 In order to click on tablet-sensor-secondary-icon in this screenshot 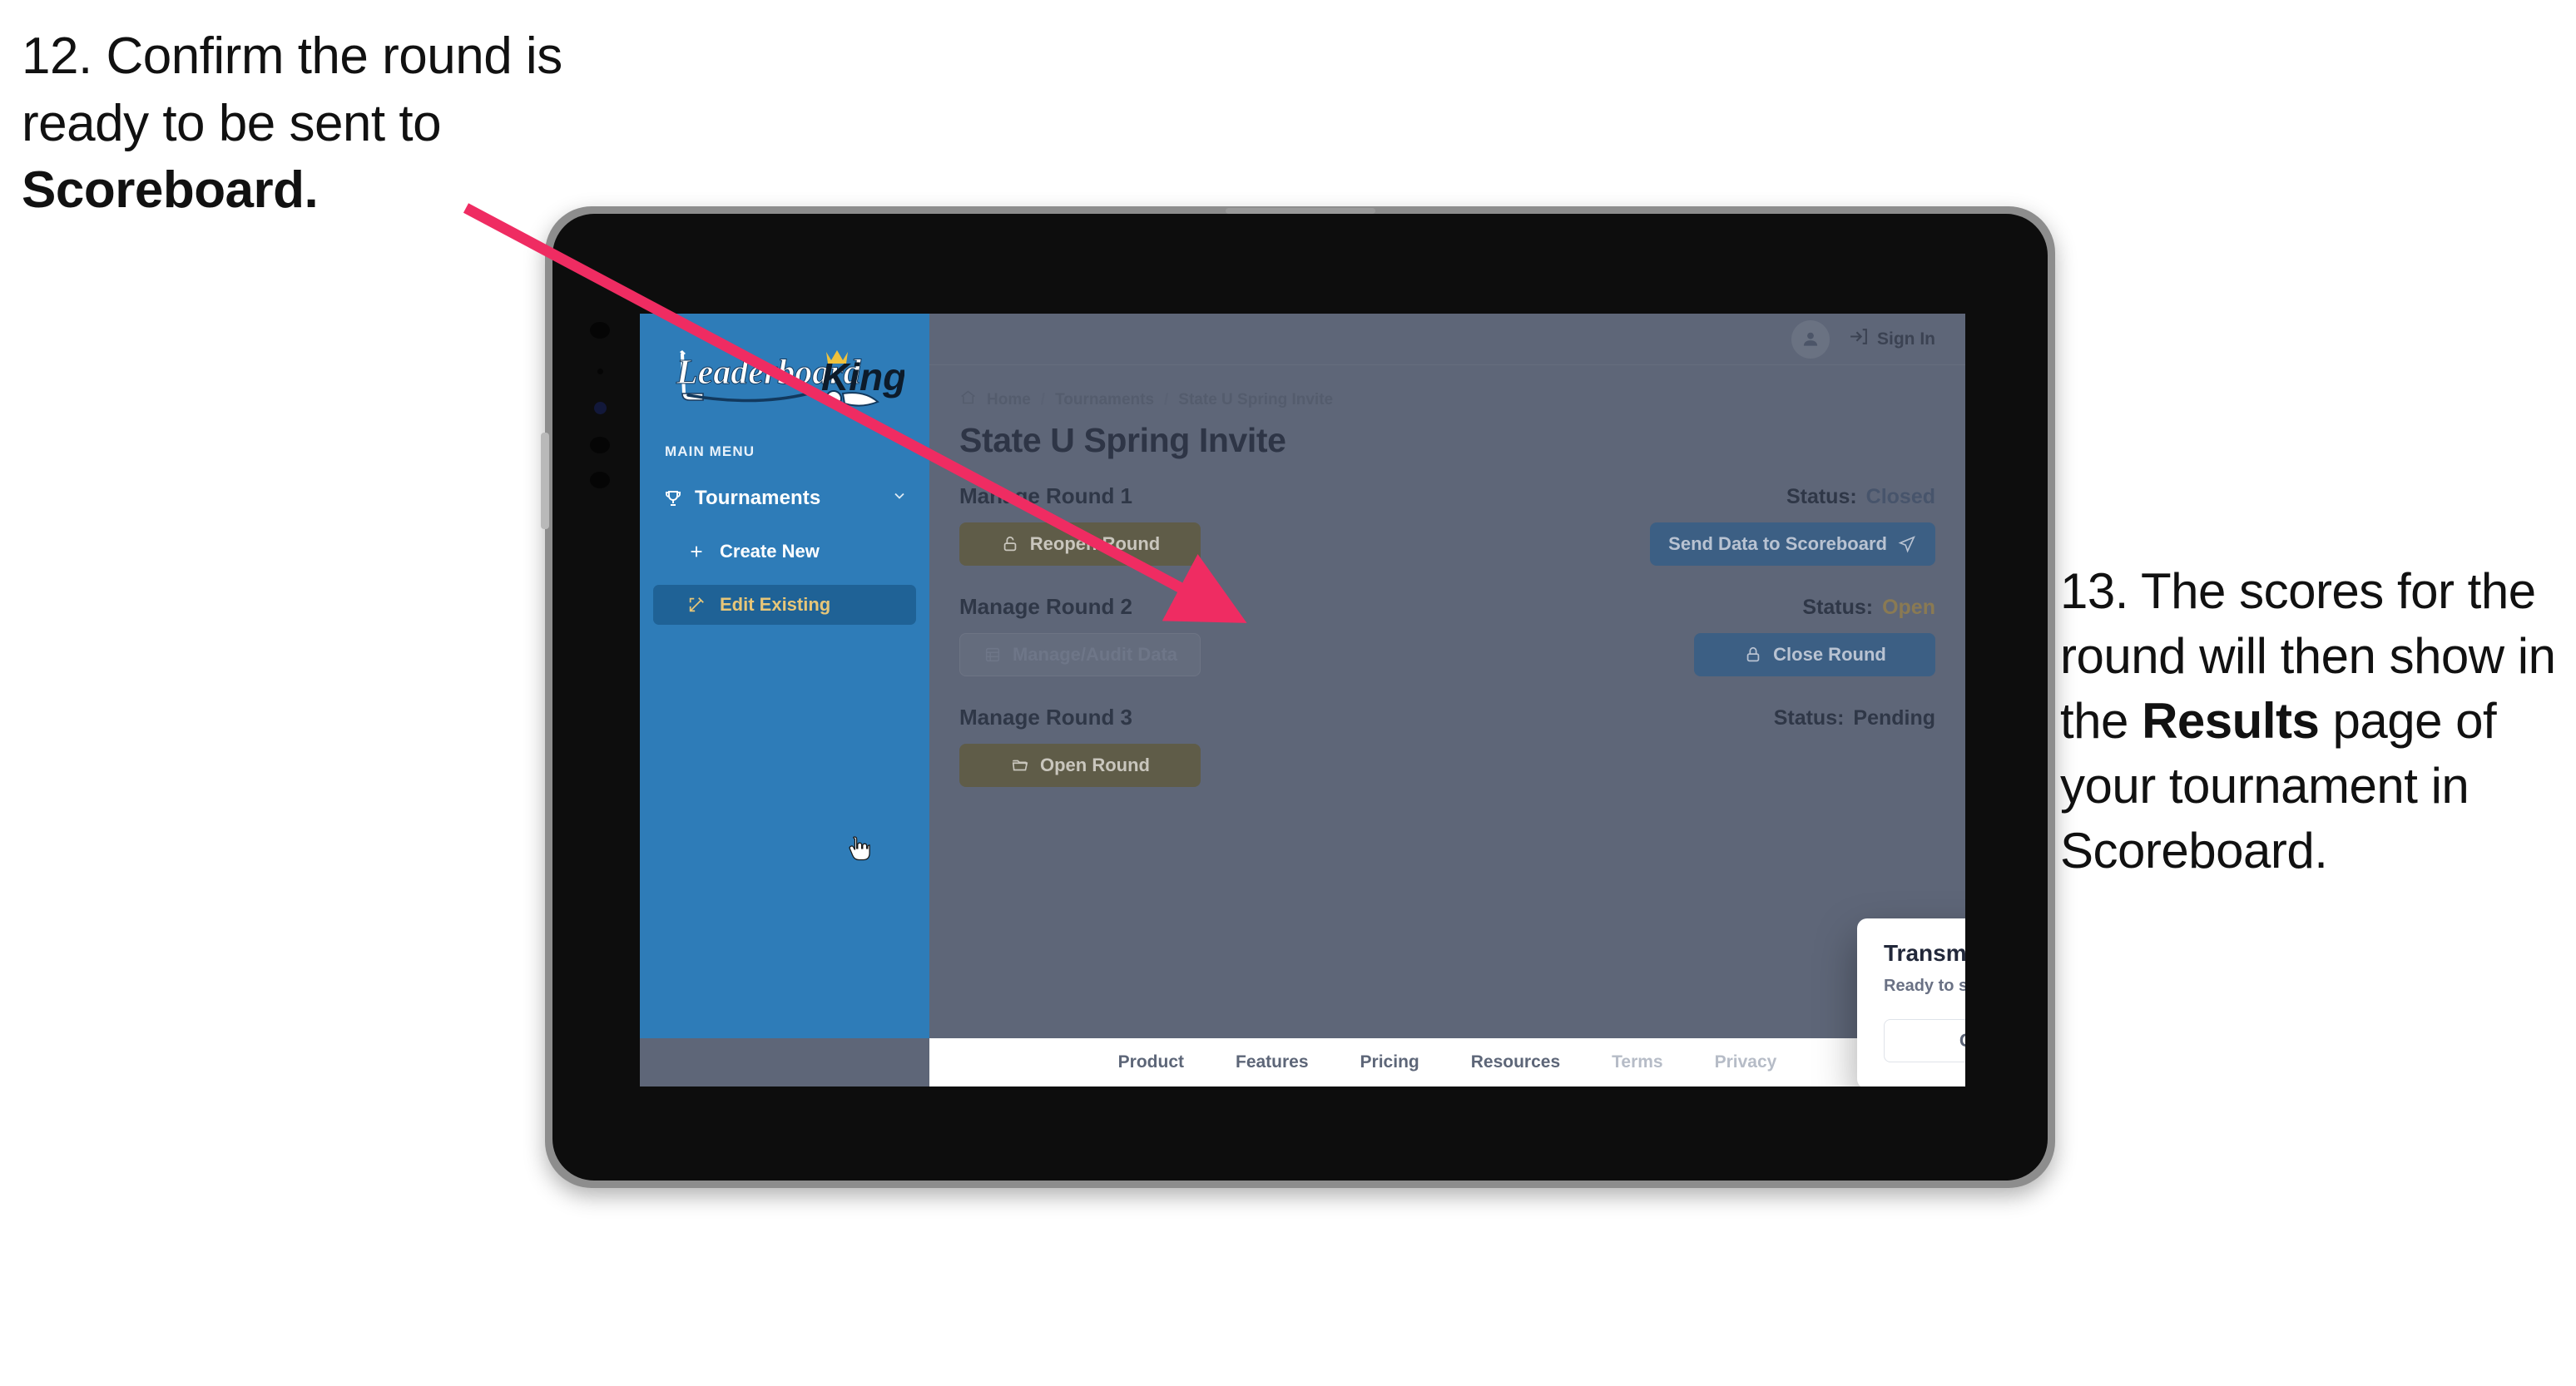, I will do `click(600, 445)`.